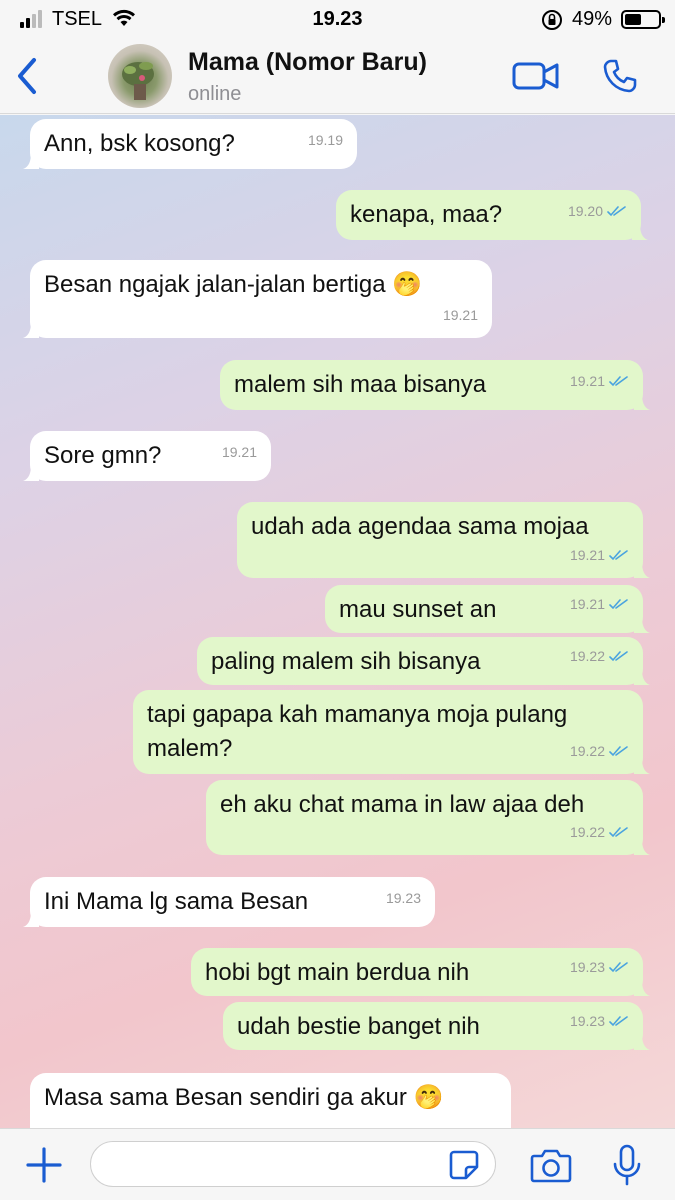  What do you see at coordinates (307, 62) in the screenshot?
I see `contact-name: Mama (Nomor Baru)` at bounding box center [307, 62].